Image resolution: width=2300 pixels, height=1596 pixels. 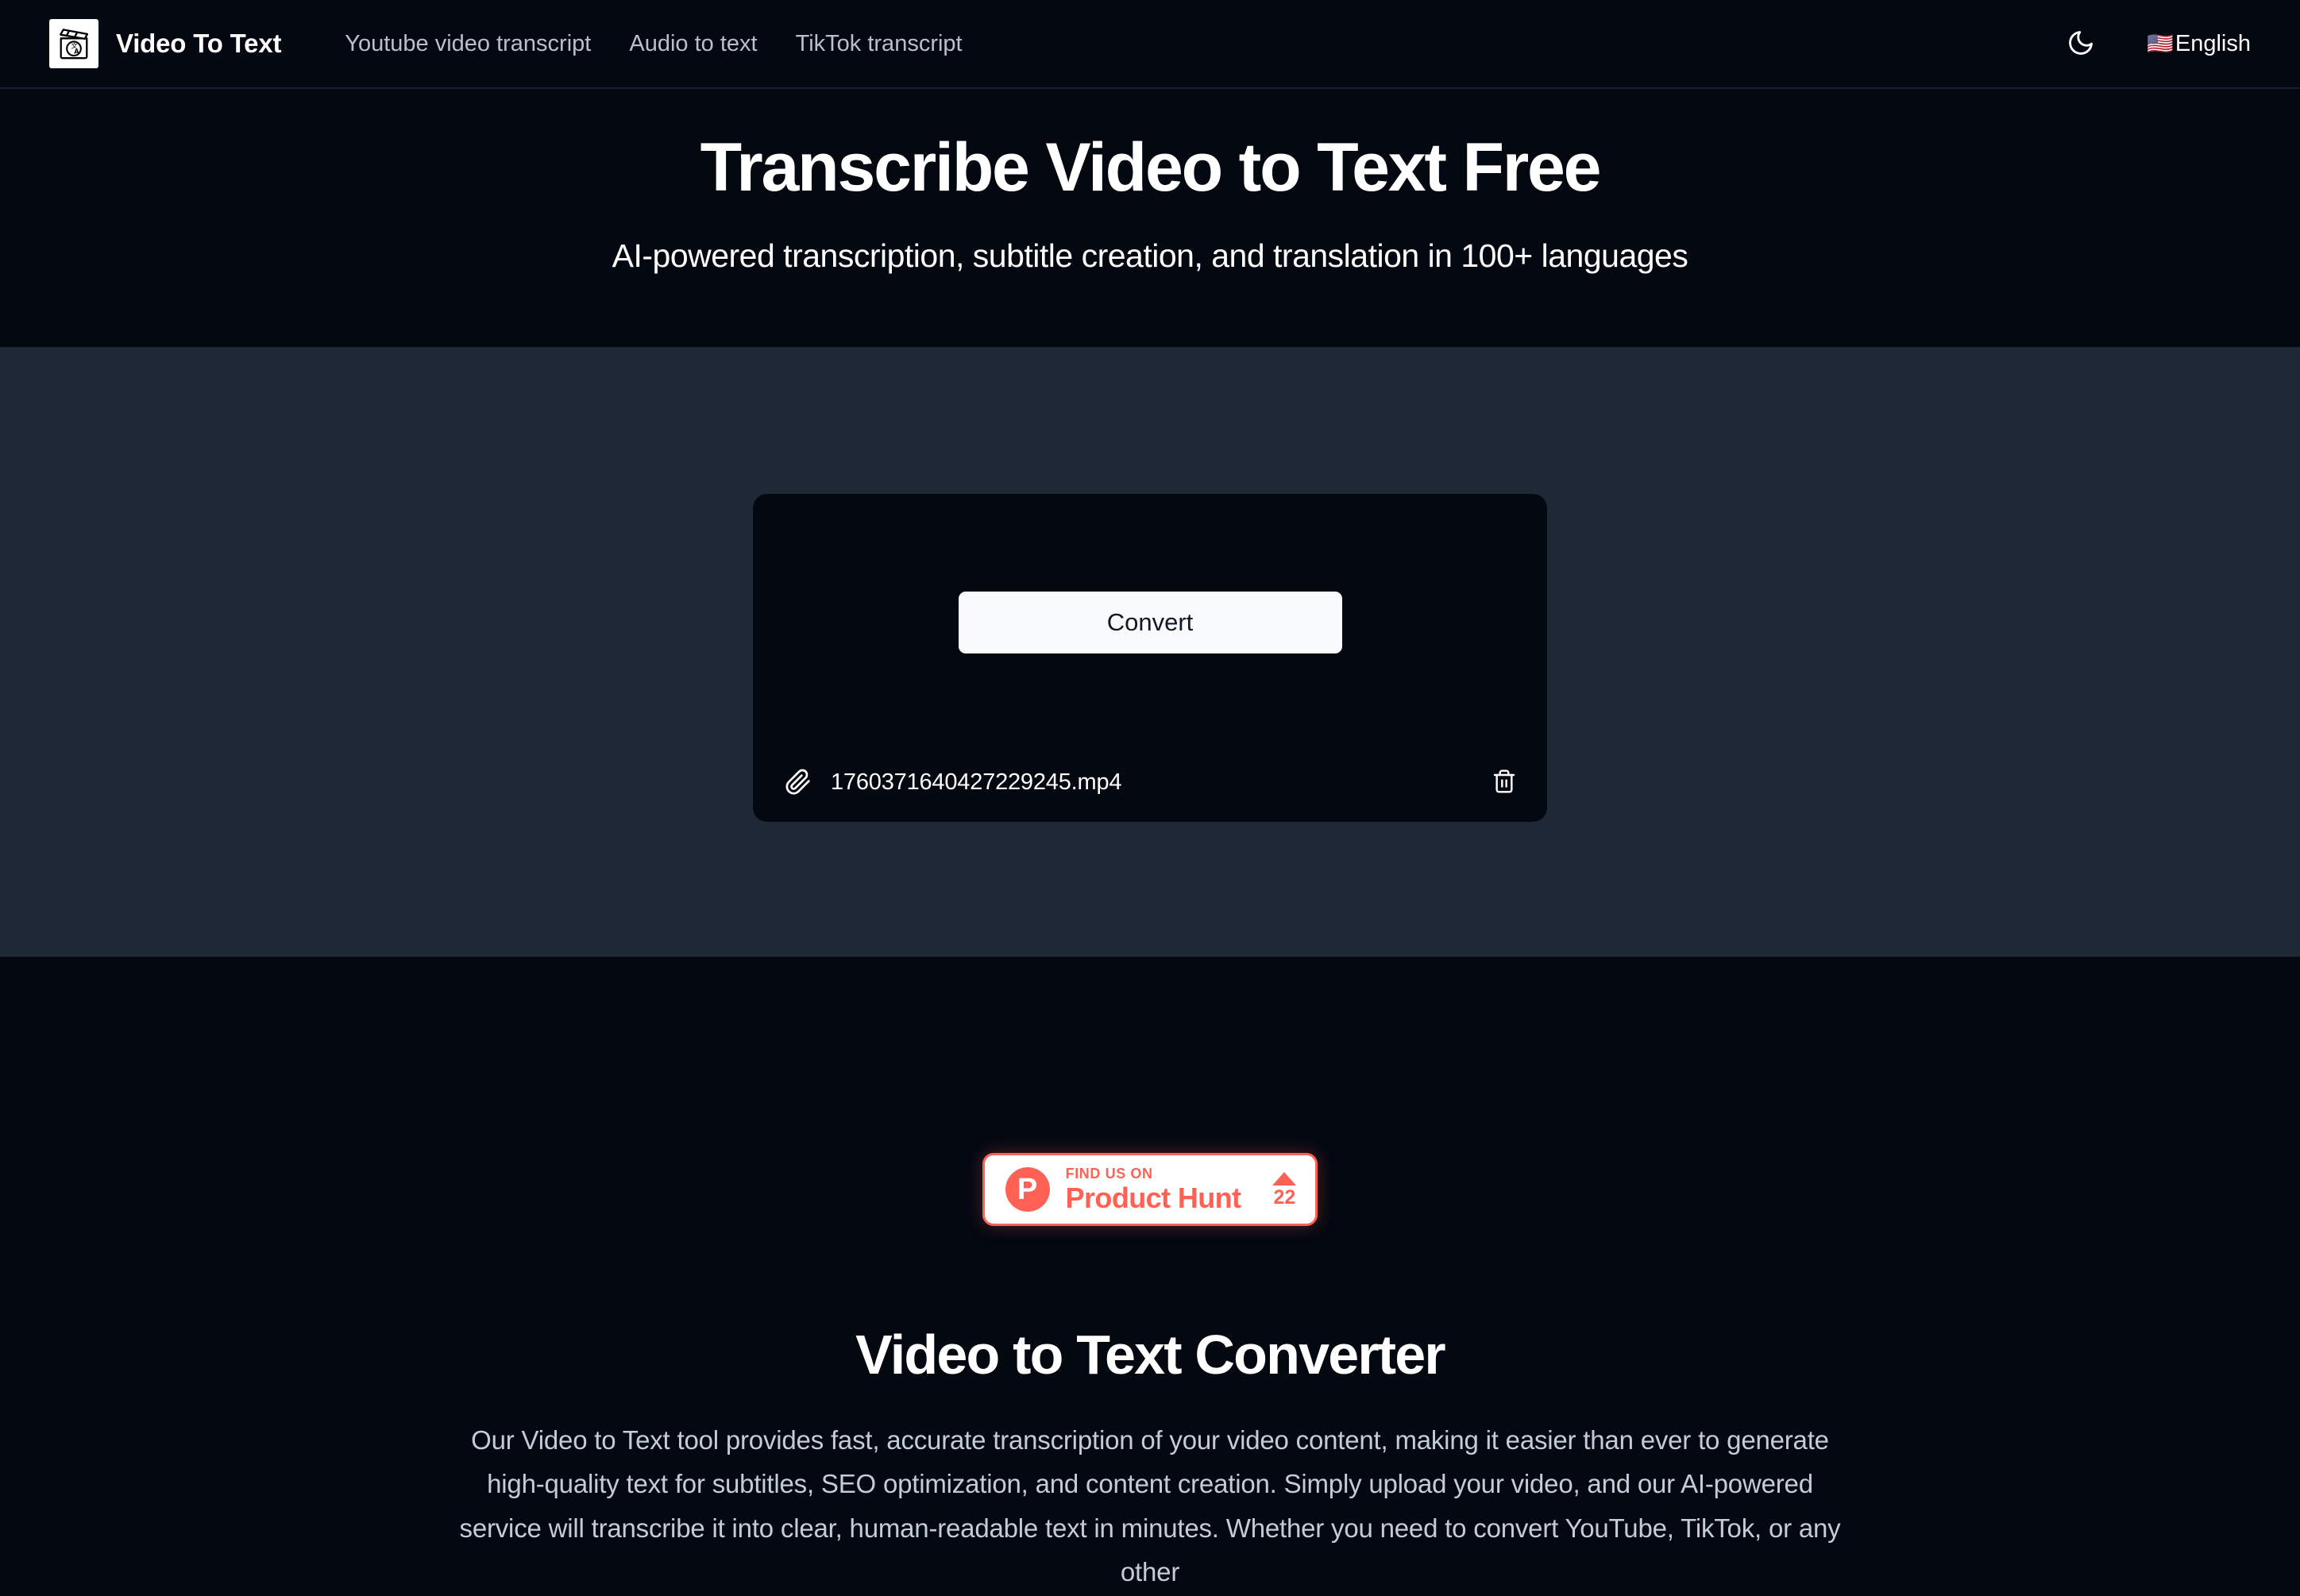 What do you see at coordinates (1150, 622) in the screenshot?
I see `convert-button: Convert` at bounding box center [1150, 622].